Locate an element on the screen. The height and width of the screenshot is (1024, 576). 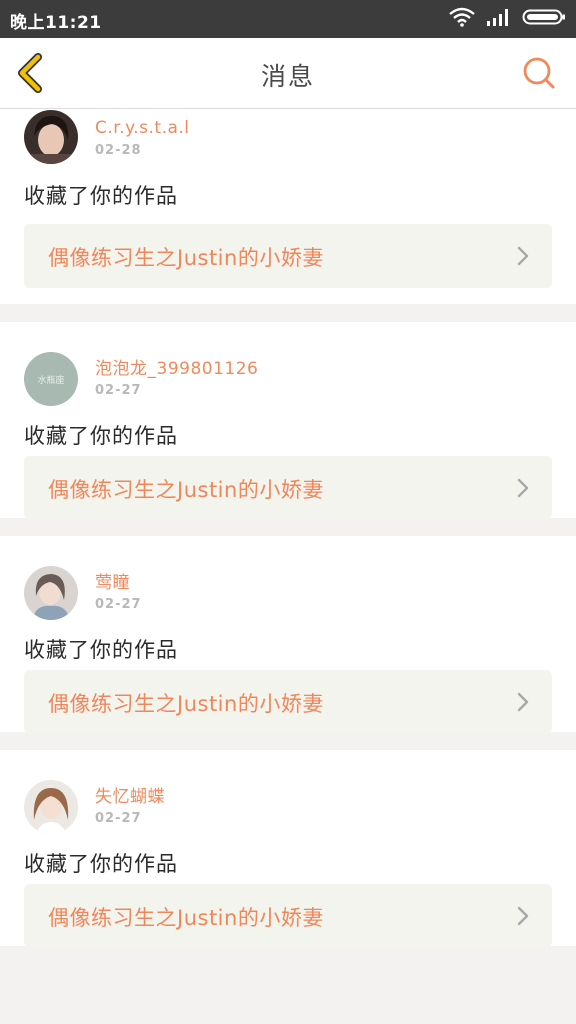
status-icons is located at coordinates (507, 19).